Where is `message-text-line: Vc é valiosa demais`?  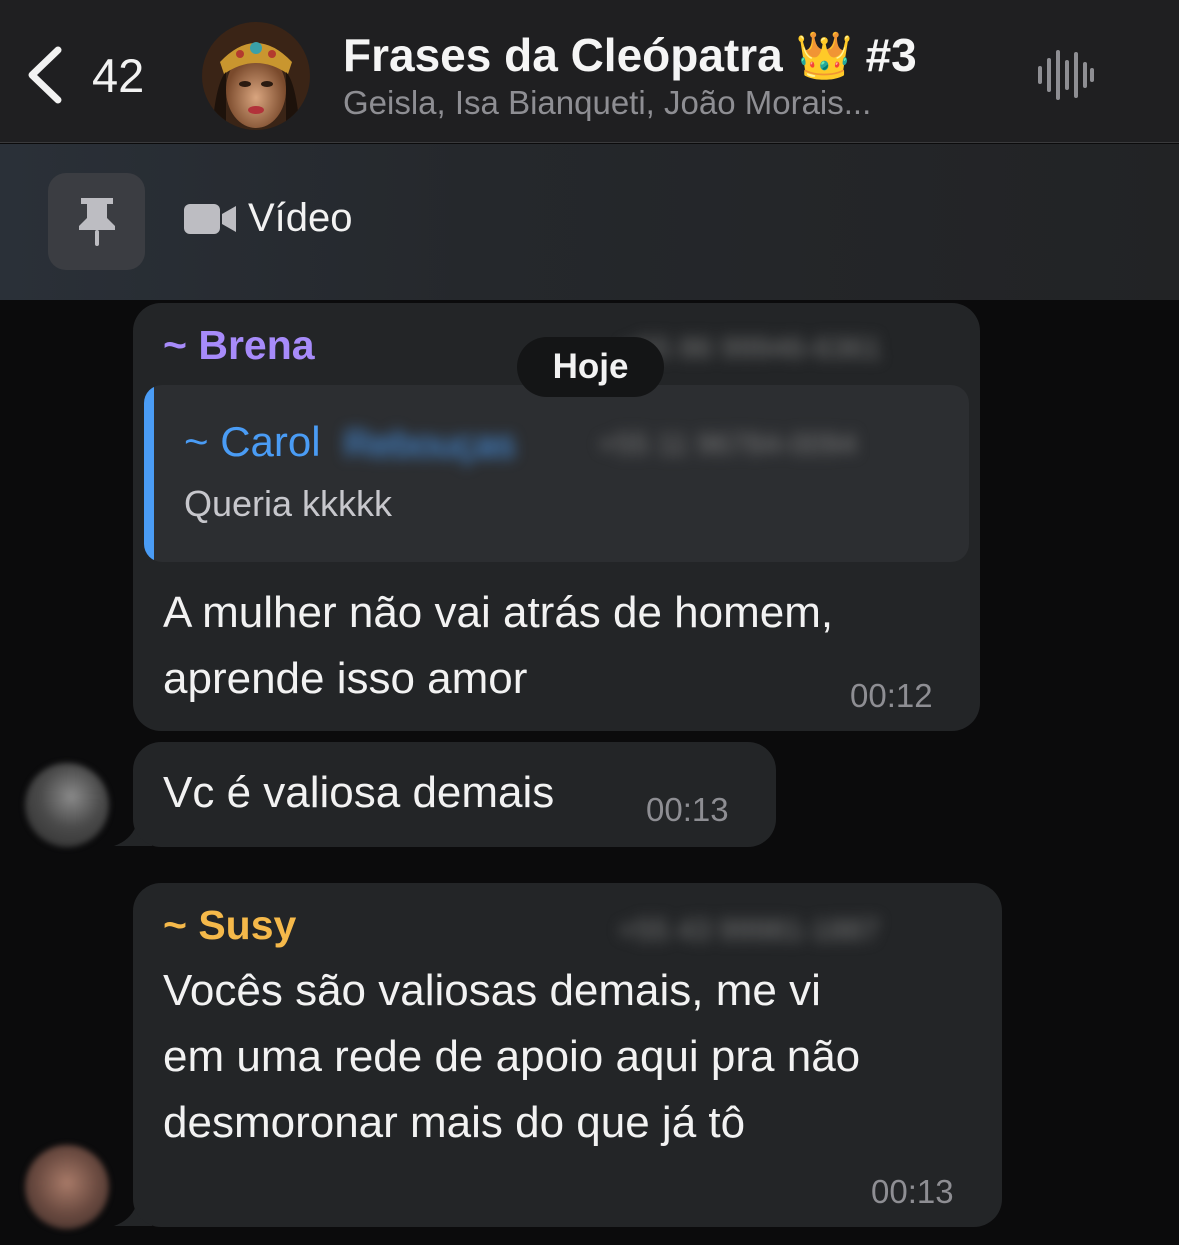 message-text-line: Vc é valiosa demais is located at coordinates (359, 792).